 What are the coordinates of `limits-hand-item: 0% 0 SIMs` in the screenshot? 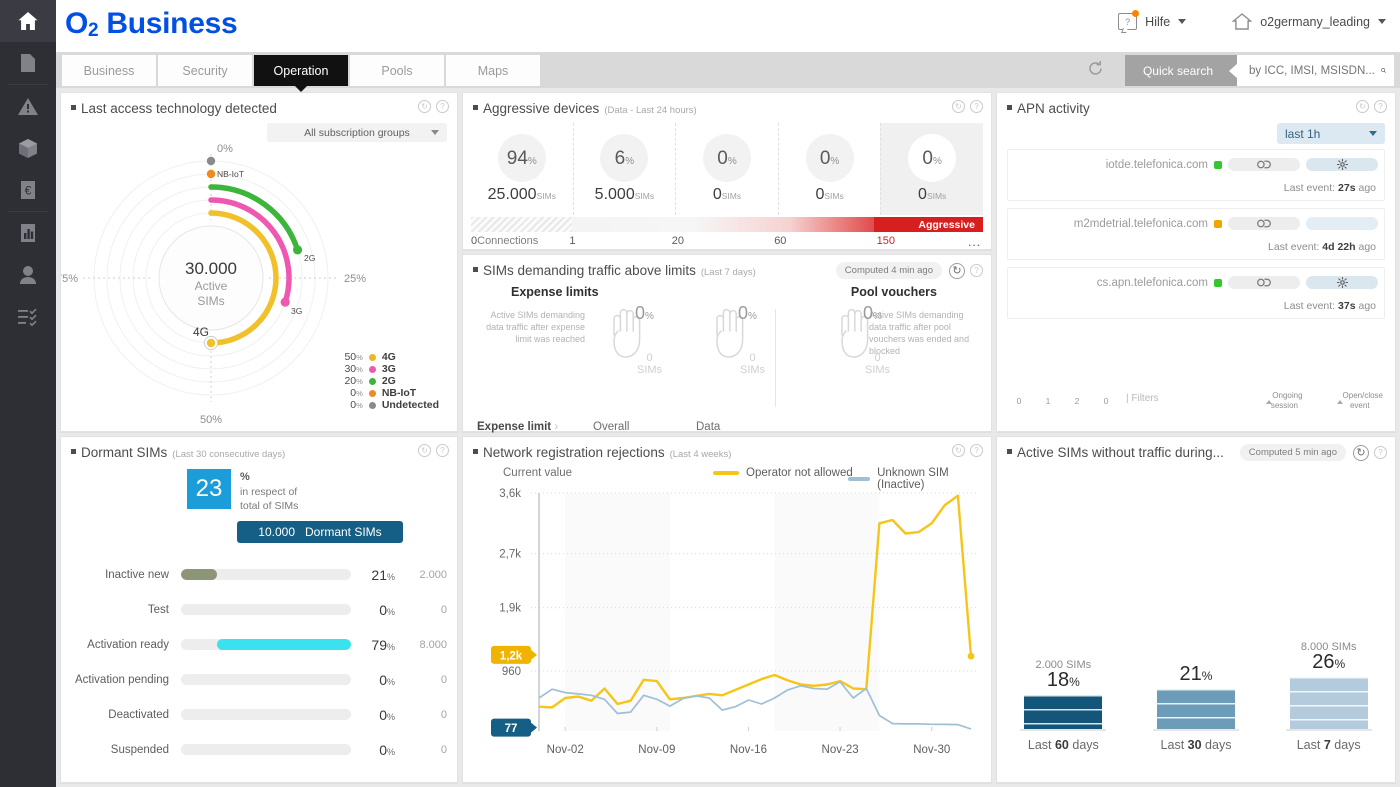 It's located at (627, 339).